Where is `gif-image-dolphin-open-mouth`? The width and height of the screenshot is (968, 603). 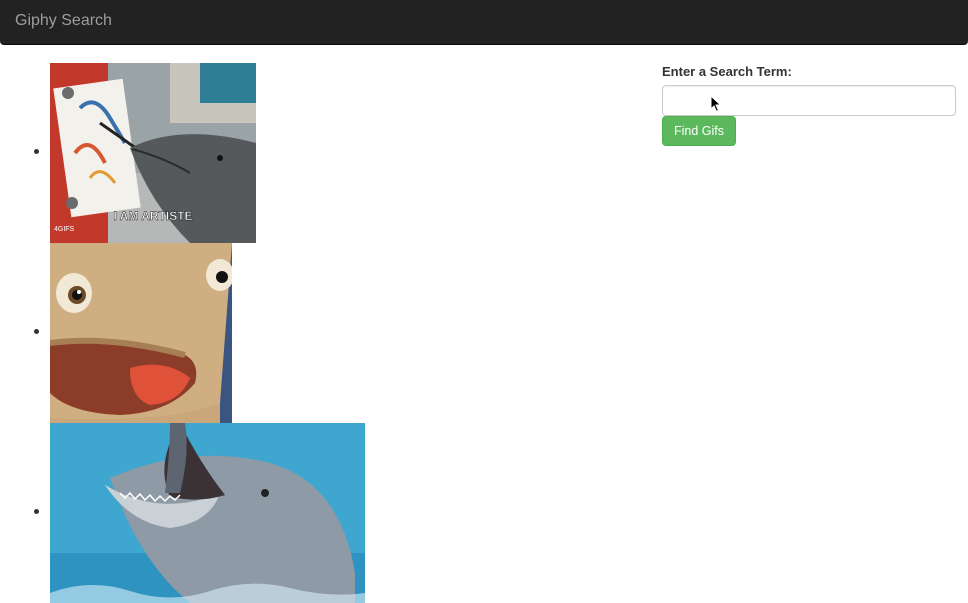
gif-image-dolphin-open-mouth is located at coordinates (207, 513).